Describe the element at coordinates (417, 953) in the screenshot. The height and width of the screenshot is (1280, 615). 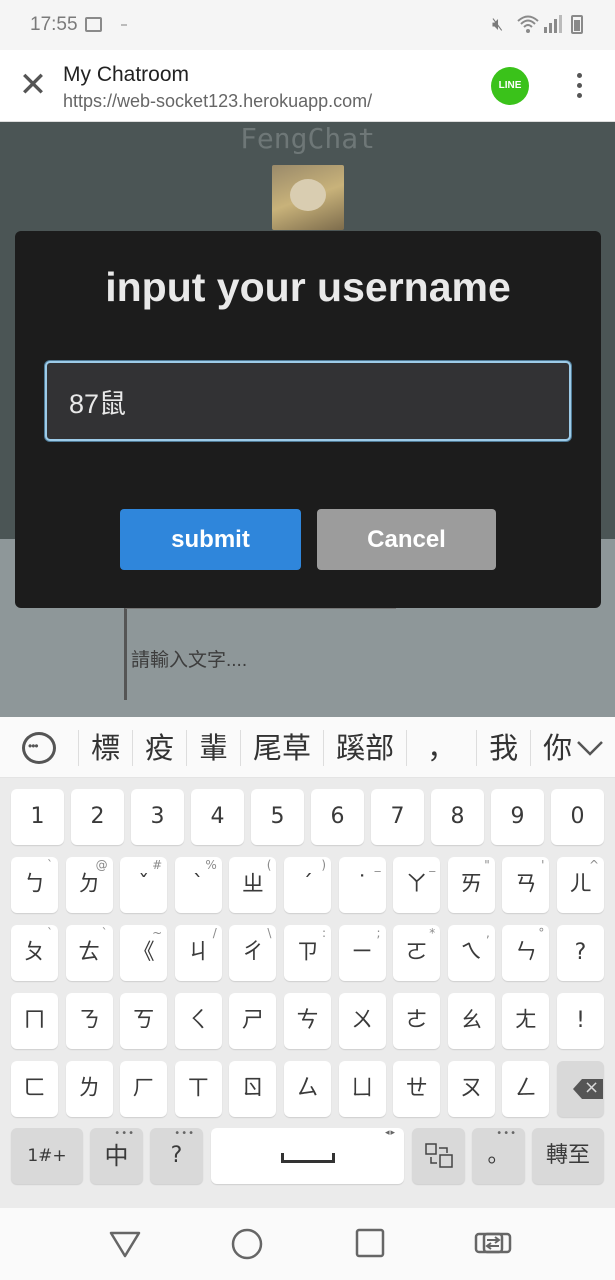
I see `zhuyin-key: * ㄛ` at that location.